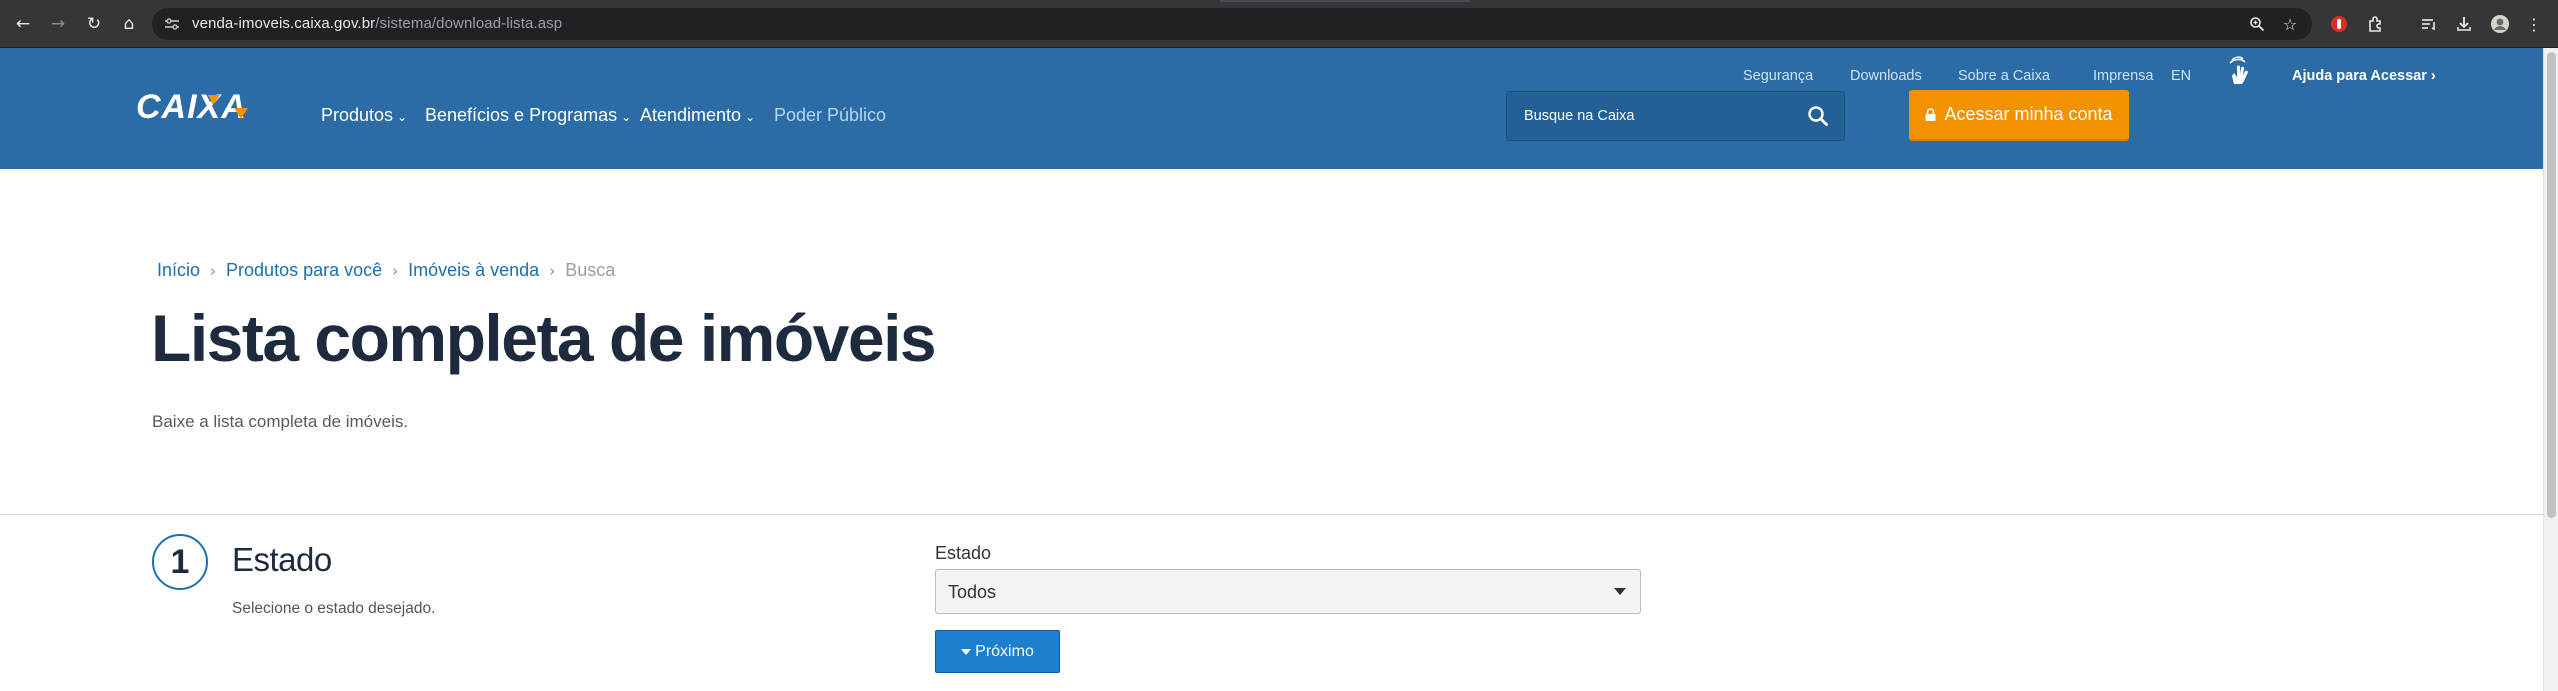 This screenshot has height=691, width=2558. Describe the element at coordinates (2376, 24) in the screenshot. I see `extensions-puzzle-icon` at that location.